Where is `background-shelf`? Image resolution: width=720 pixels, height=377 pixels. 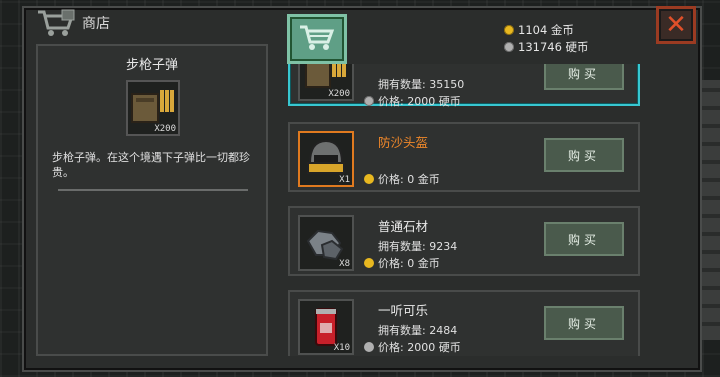
background-shelf is located at coordinates (711, 210).